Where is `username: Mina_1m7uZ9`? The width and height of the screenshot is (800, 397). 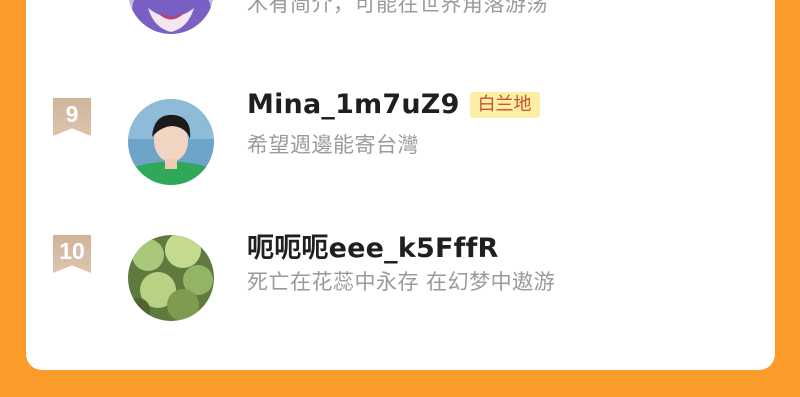
username: Mina_1m7uZ9 is located at coordinates (353, 104).